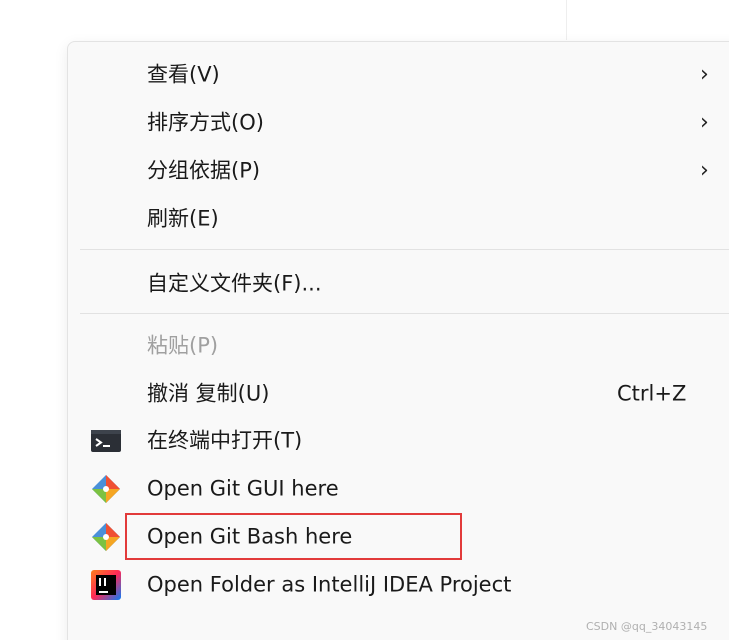  What do you see at coordinates (398, 441) in the screenshot?
I see `menu-item-open-in-terminal: 在终端中打开(T)` at bounding box center [398, 441].